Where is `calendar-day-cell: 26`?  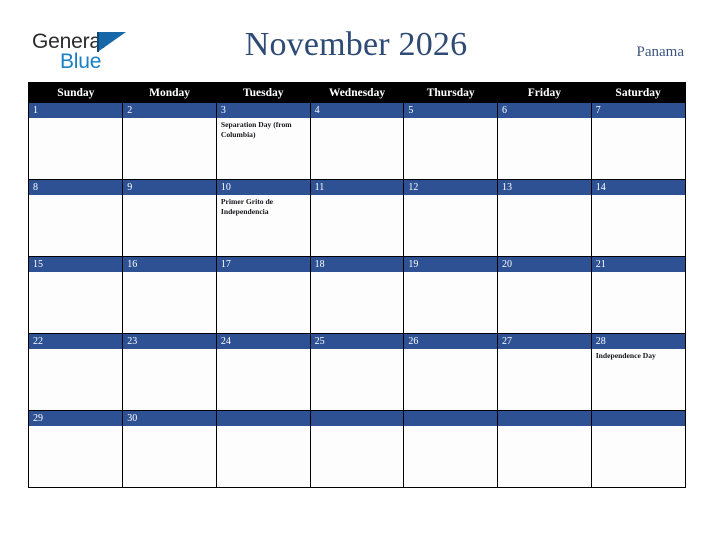
calendar-day-cell: 26 is located at coordinates (450, 372).